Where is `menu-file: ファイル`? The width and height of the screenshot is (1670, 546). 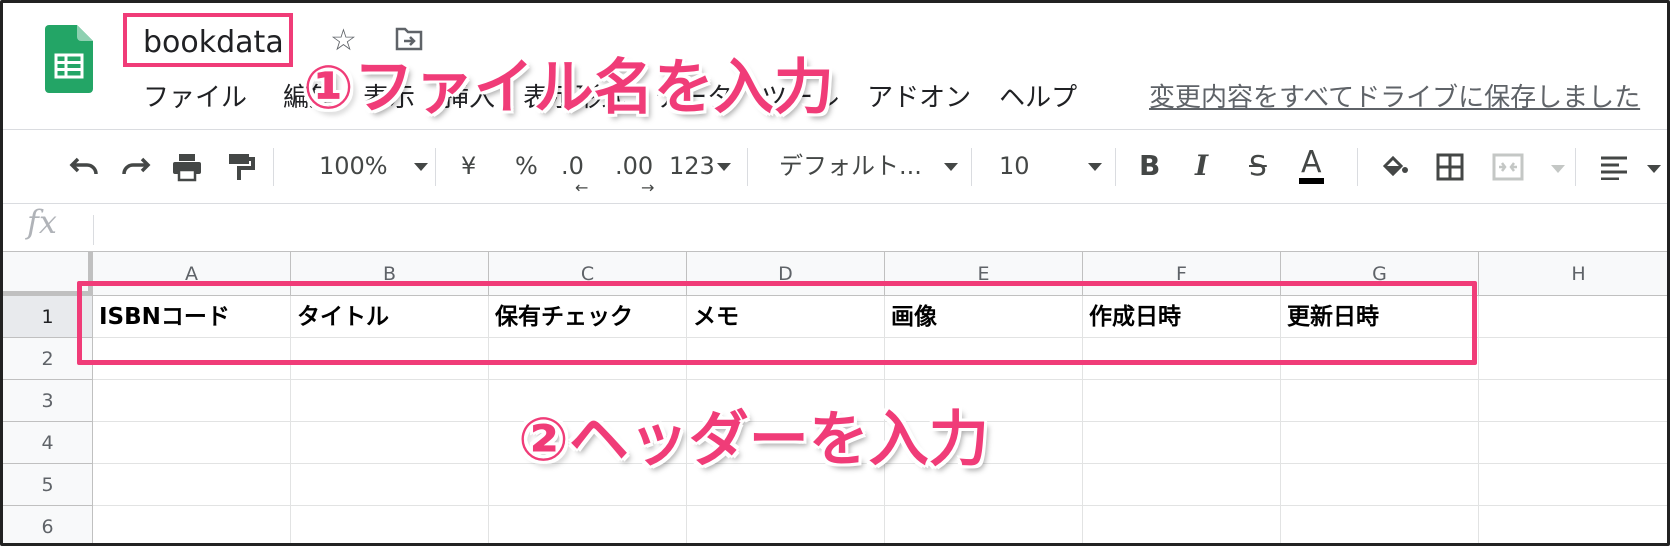 menu-file: ファイル is located at coordinates (195, 95).